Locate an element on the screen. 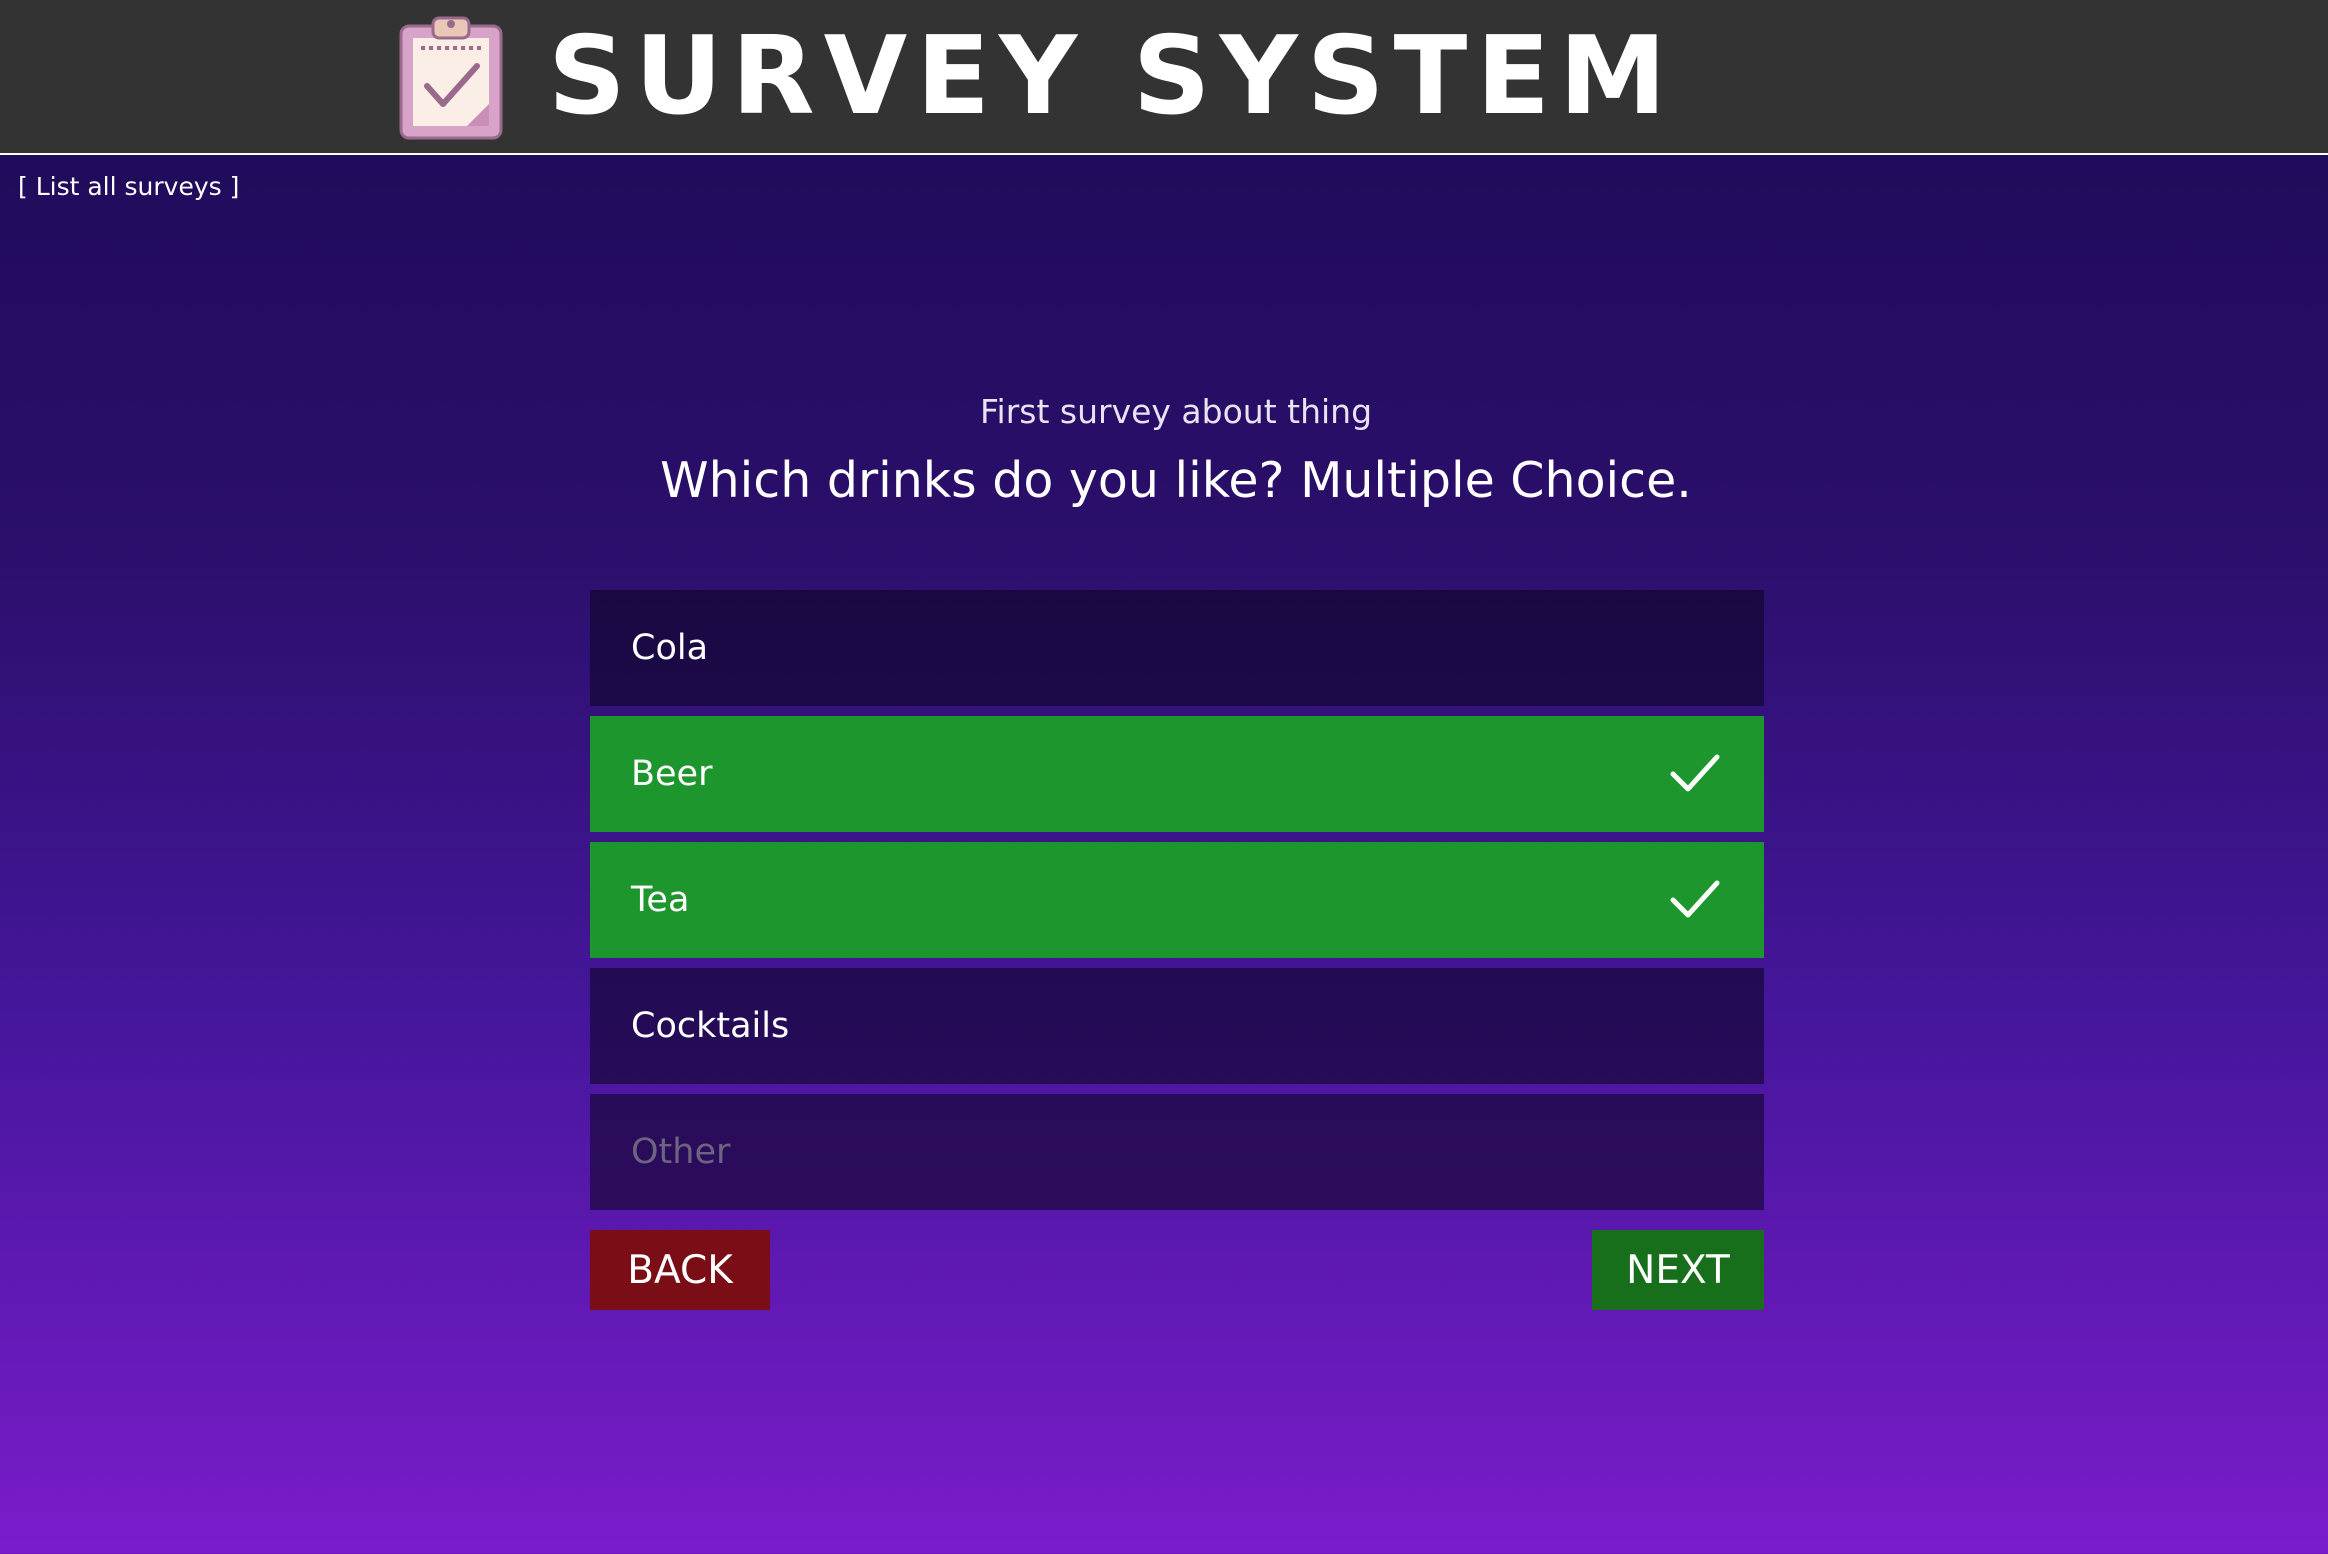 Image resolution: width=2328 pixels, height=1554 pixels. option-cocktails: Cocktails is located at coordinates (1177, 1026).